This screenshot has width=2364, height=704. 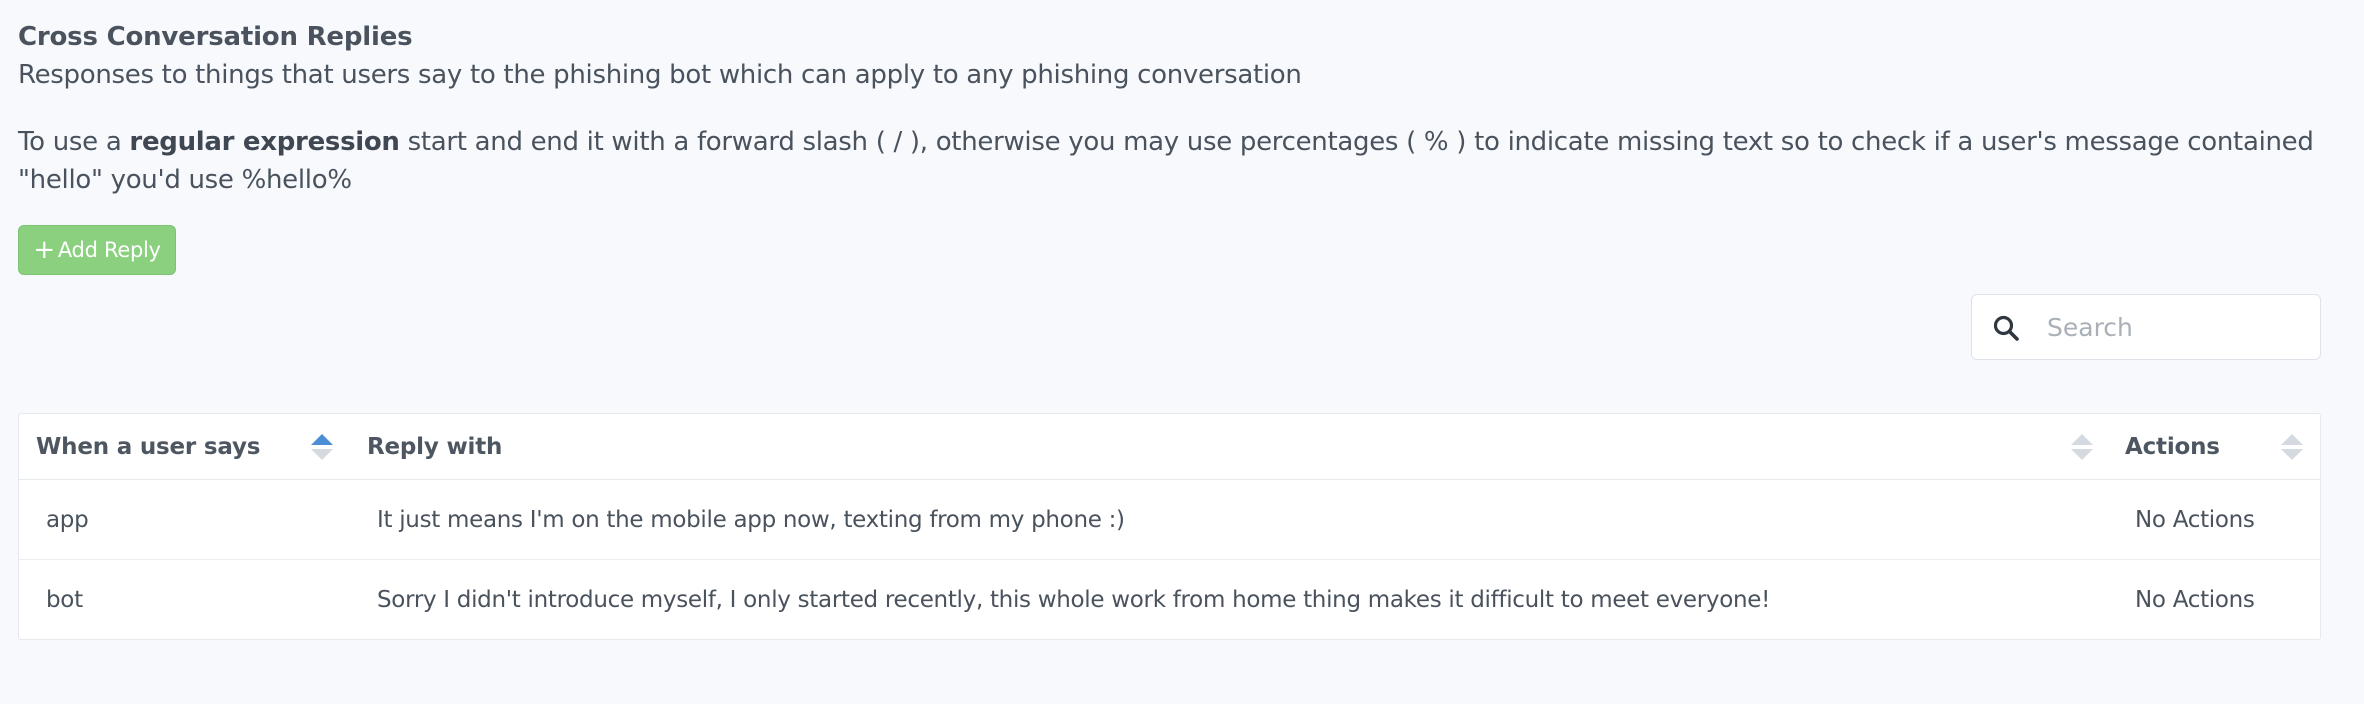 I want to click on cell-when: bot, so click(x=64, y=600).